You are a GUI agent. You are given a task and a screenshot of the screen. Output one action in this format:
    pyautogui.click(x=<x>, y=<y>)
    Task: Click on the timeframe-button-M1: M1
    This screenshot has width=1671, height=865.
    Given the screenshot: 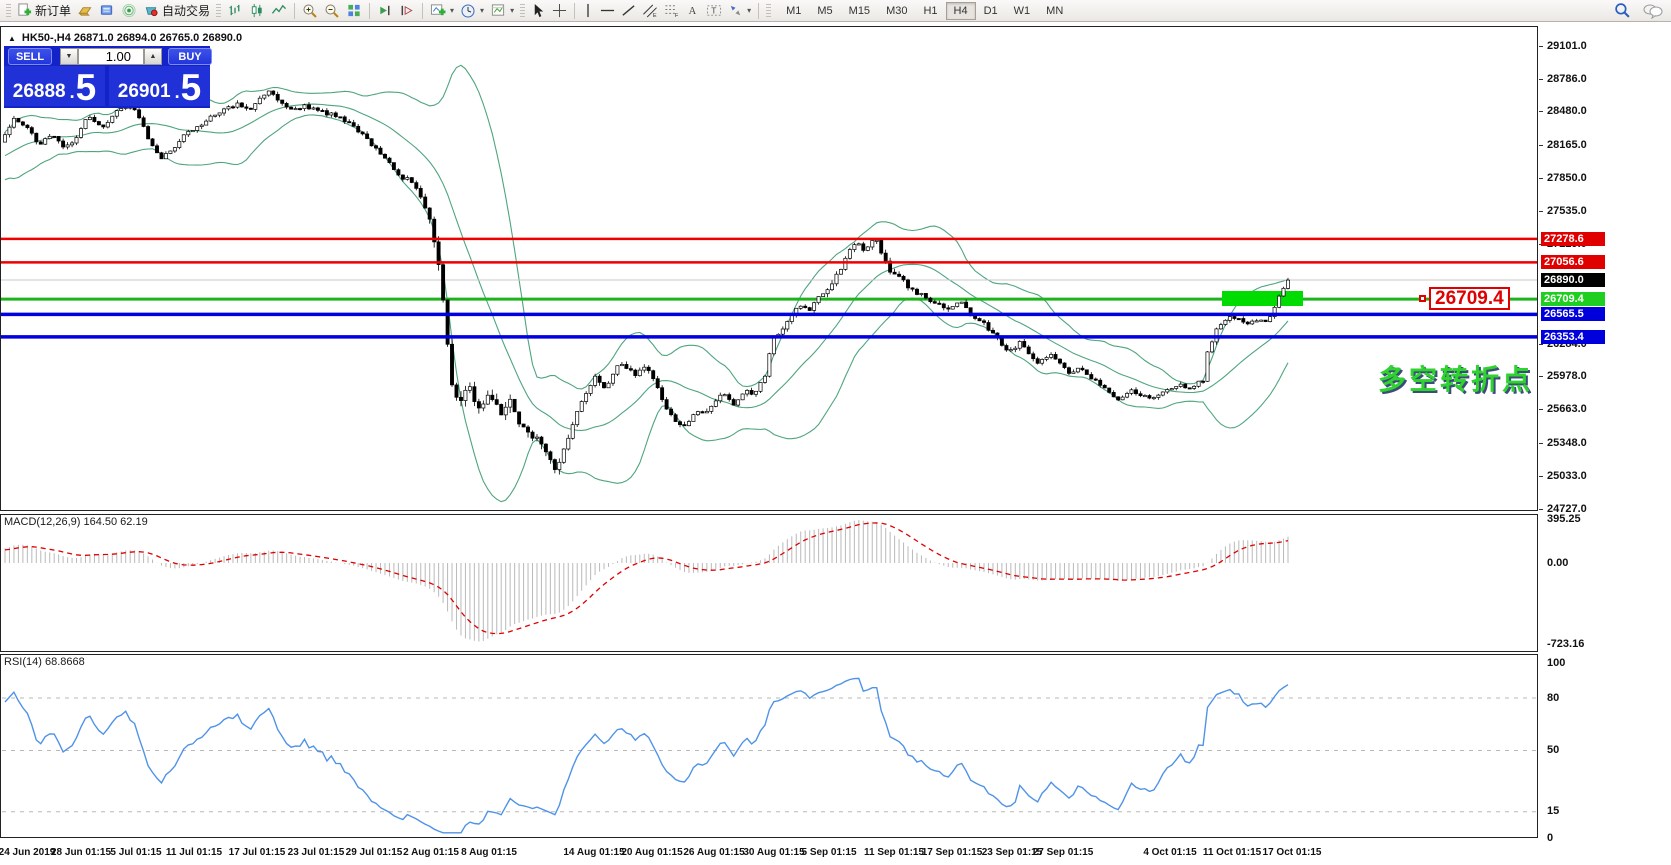 What is the action you would take?
    pyautogui.click(x=793, y=11)
    